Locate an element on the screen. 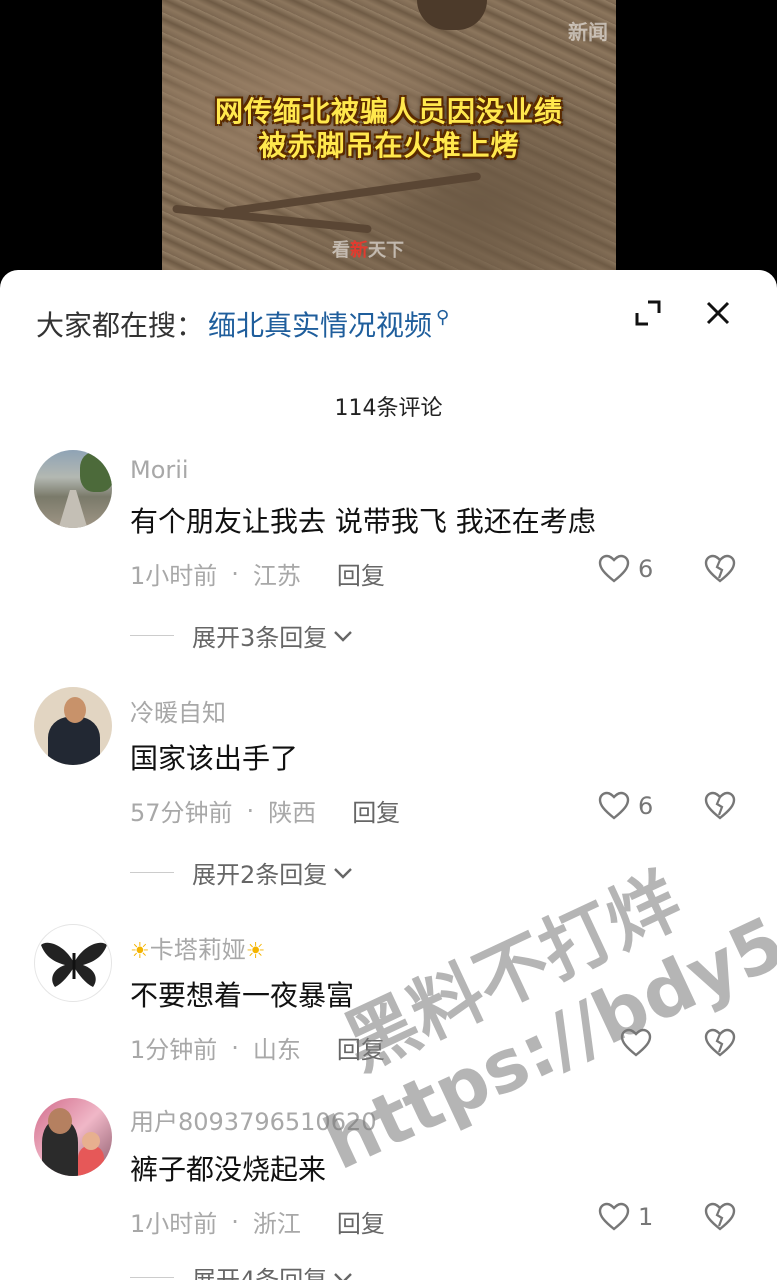  avatar-tree is located at coordinates (96, 472).